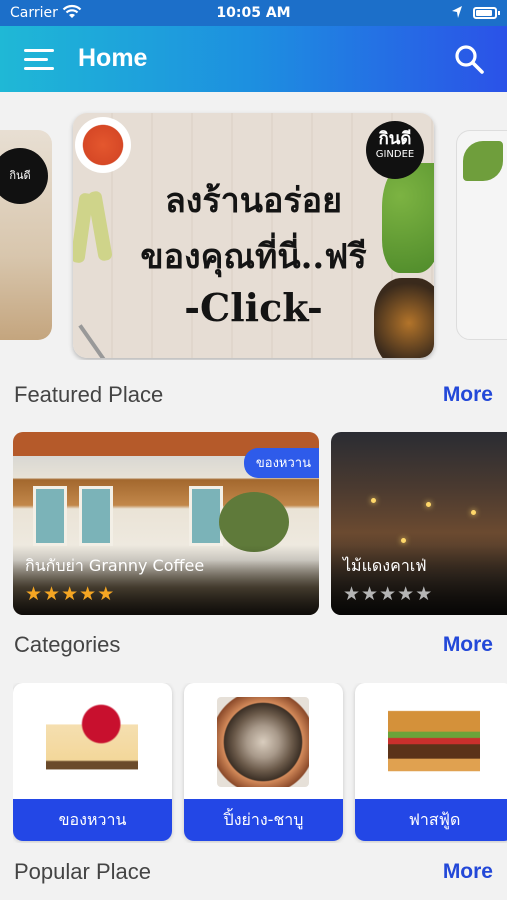  Describe the element at coordinates (468, 872) in the screenshot. I see `popular-more-link: More` at that location.